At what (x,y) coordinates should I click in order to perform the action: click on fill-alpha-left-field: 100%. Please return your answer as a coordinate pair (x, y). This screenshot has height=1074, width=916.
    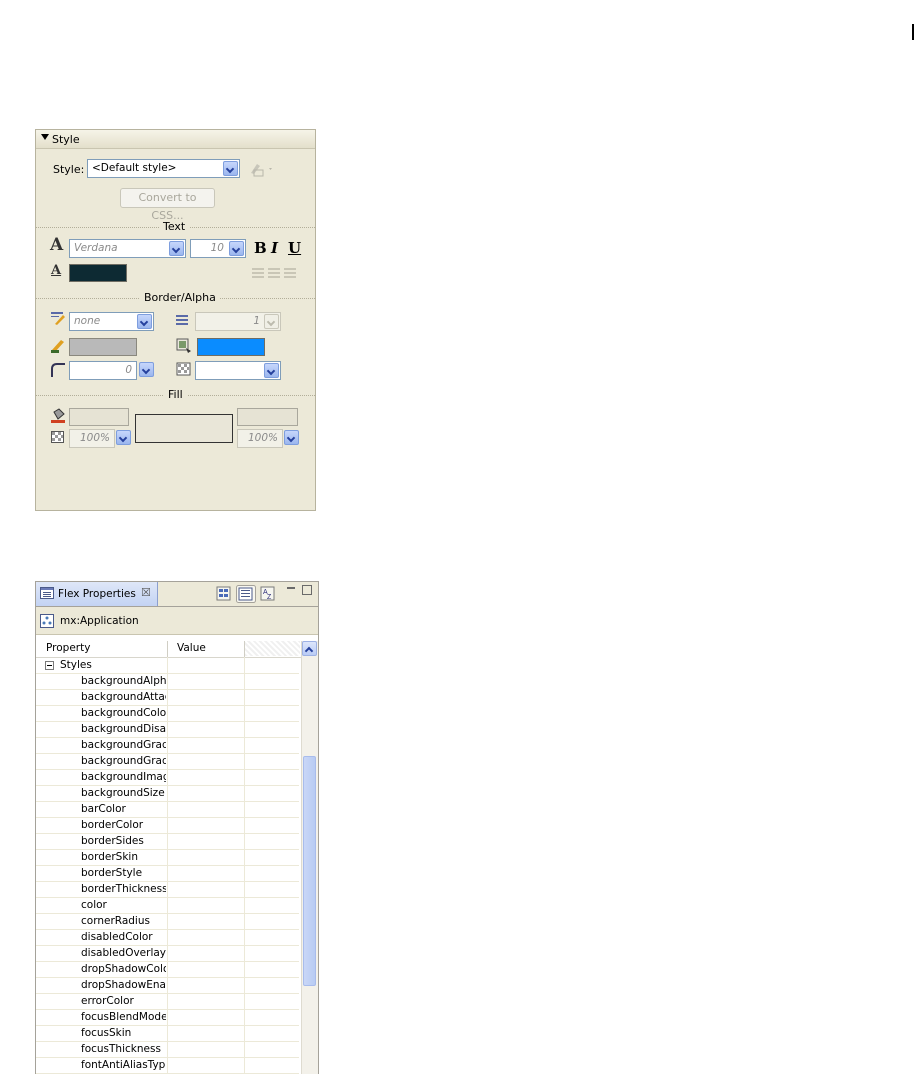
    Looking at the image, I should click on (92, 438).